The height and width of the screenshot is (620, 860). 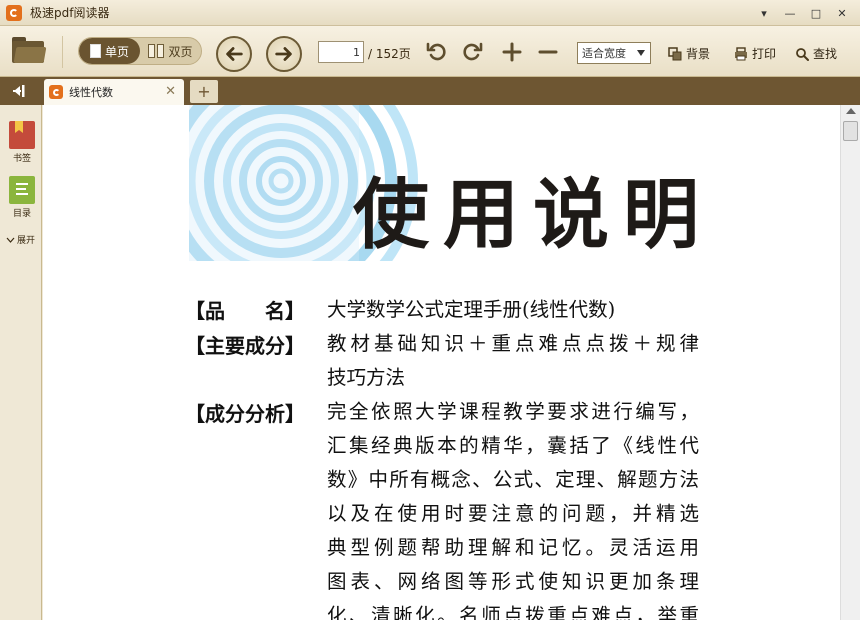 I want to click on scroll-up-icon, so click(x=851, y=111).